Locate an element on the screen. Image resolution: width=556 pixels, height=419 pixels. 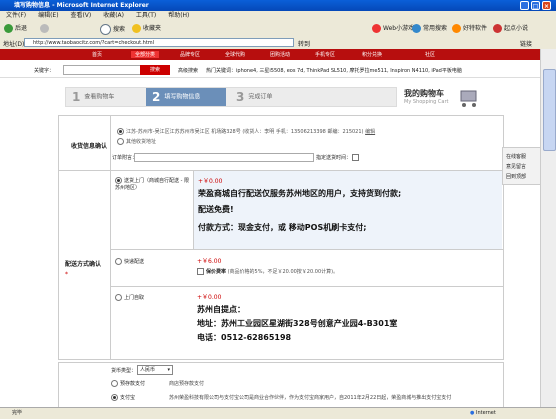
advanced-search-link: 高级搜索 is located at coordinates (188, 70).